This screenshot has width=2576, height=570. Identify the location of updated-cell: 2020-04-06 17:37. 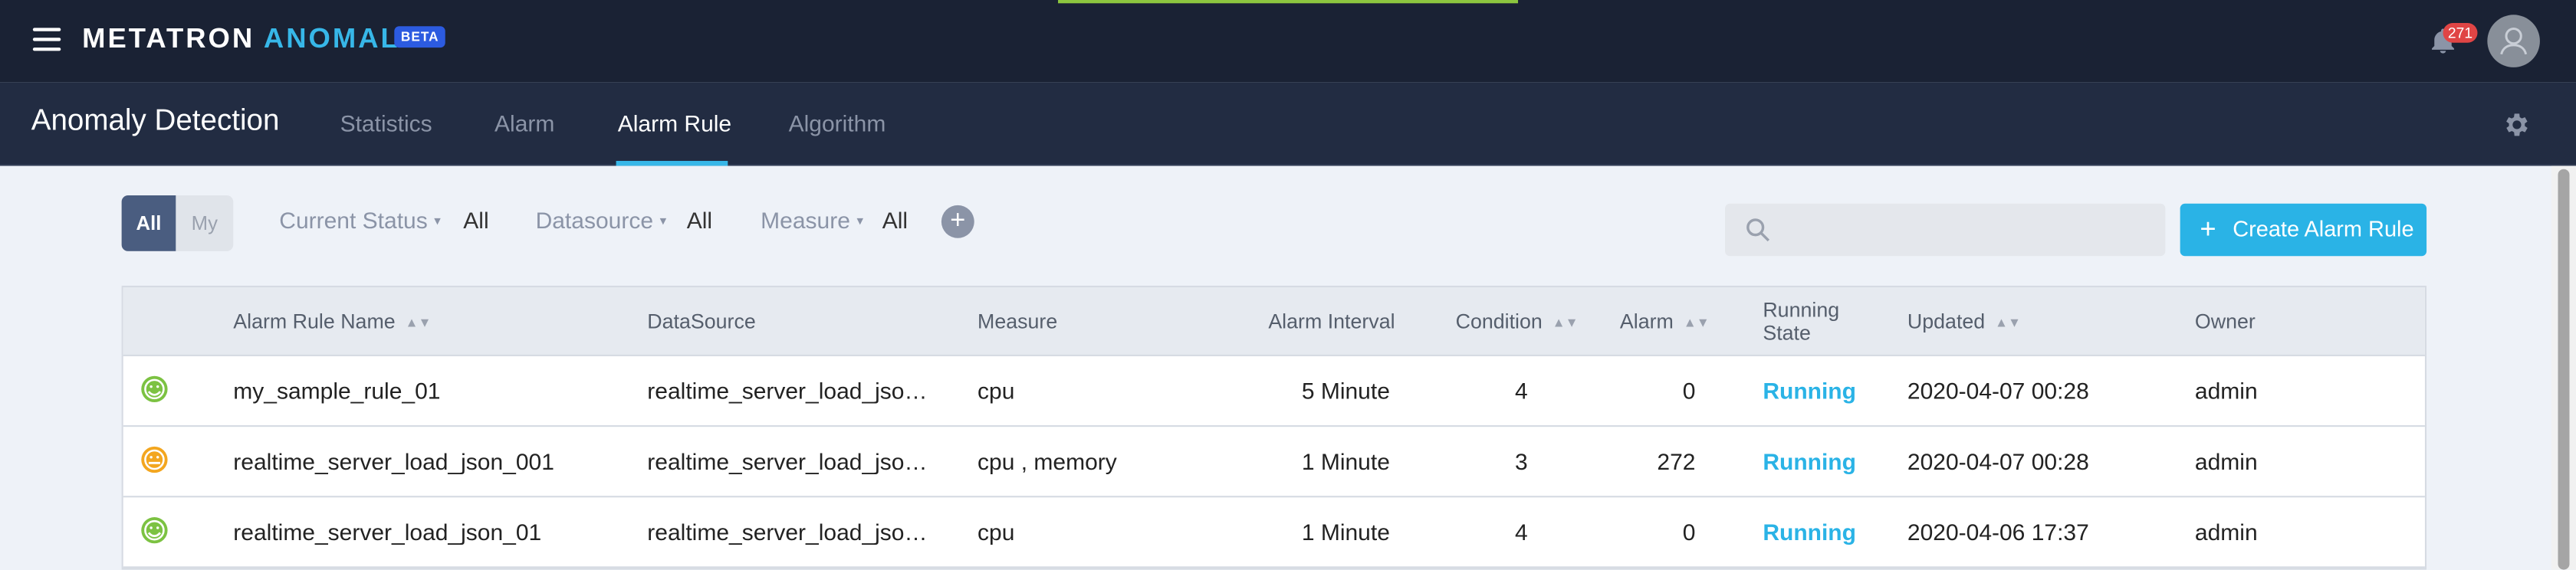
(1998, 532).